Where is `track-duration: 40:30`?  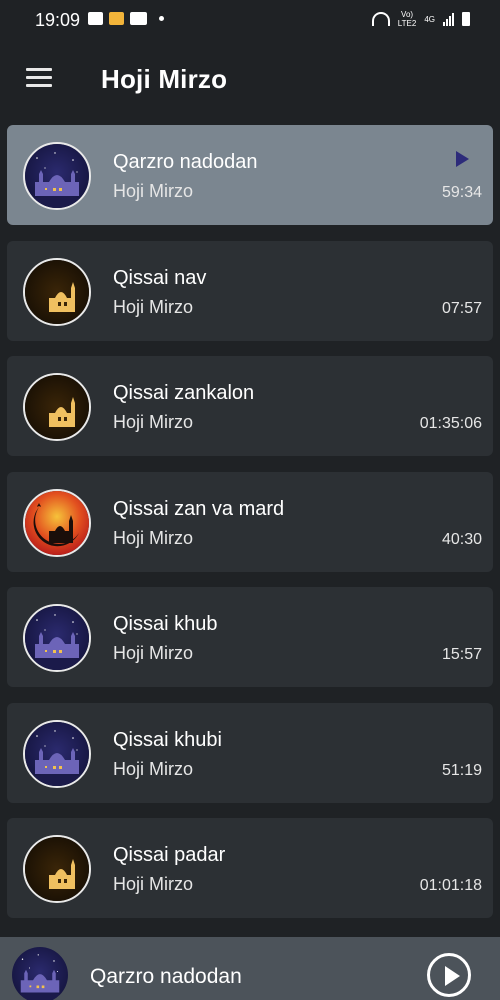 track-duration: 40:30 is located at coordinates (461, 539).